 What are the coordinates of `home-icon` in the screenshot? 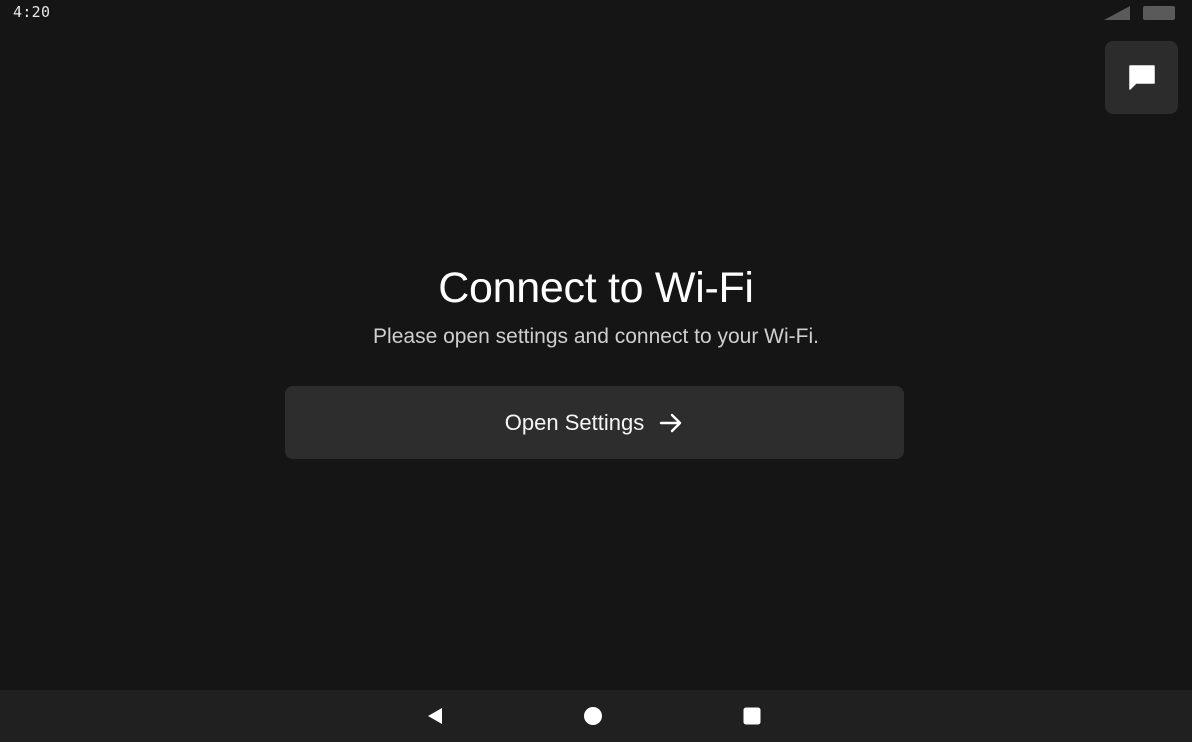 It's located at (593, 716).